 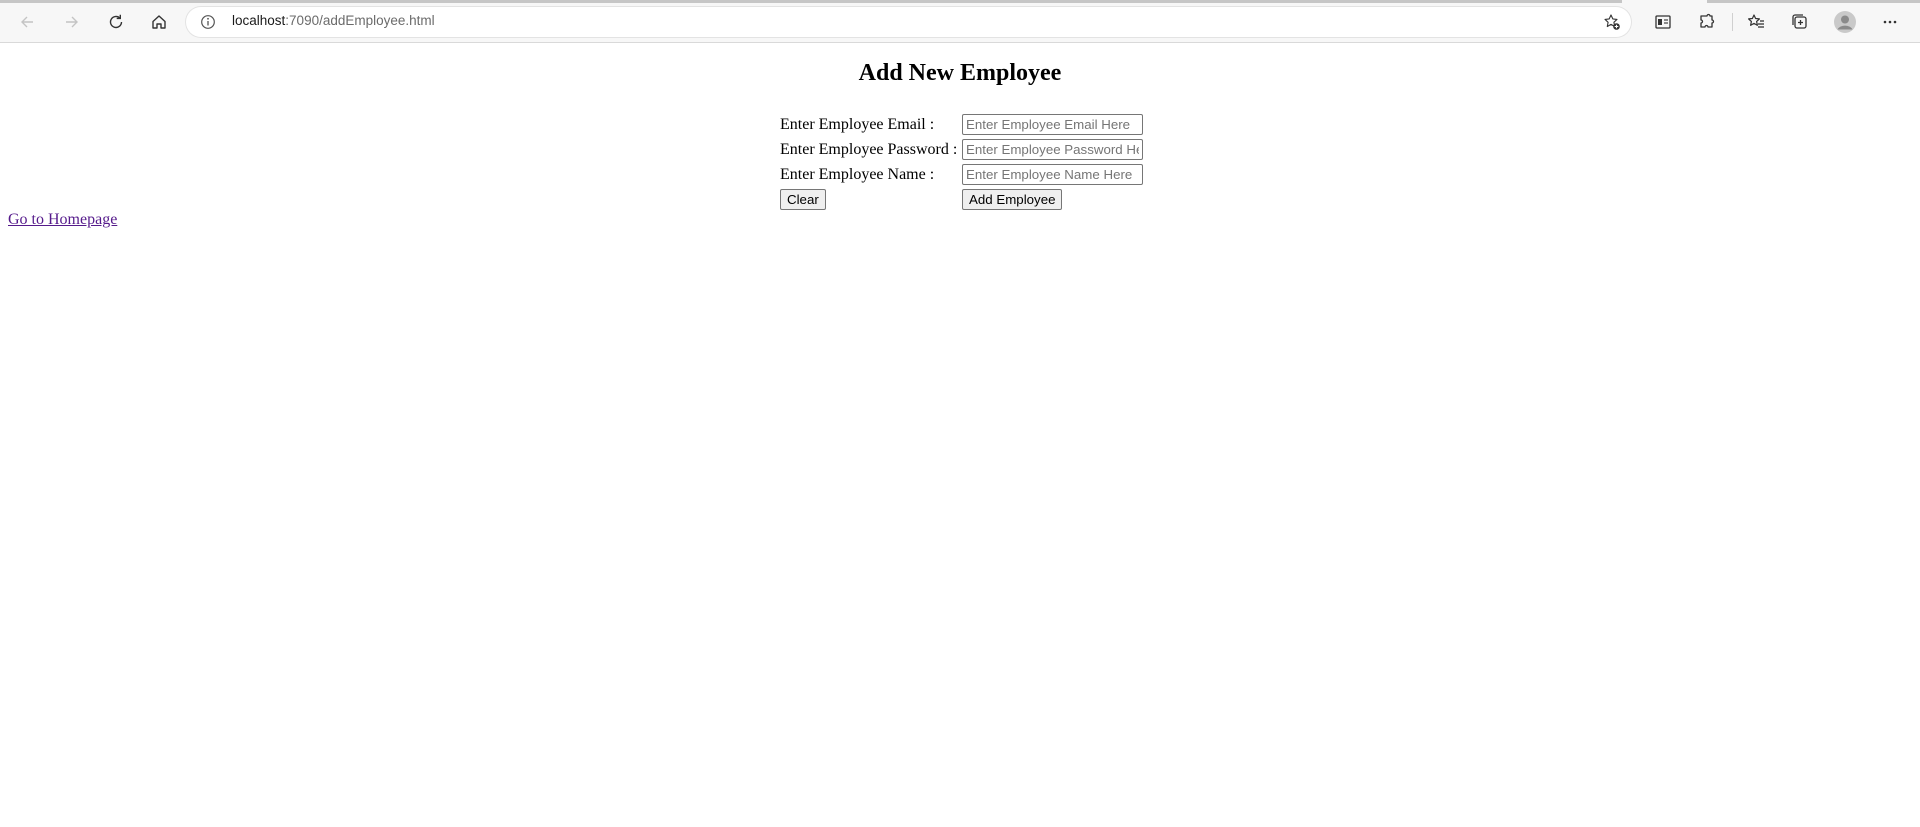 I want to click on more-menu-button, so click(x=1890, y=22).